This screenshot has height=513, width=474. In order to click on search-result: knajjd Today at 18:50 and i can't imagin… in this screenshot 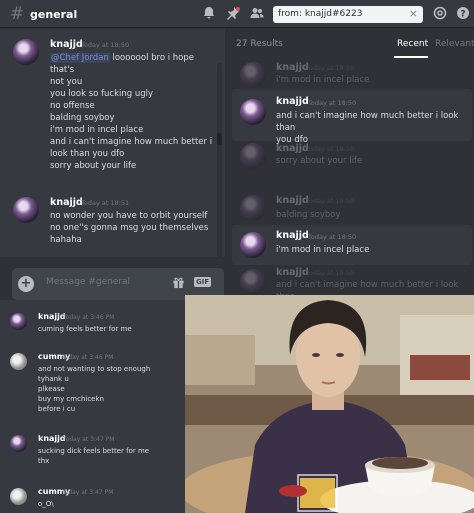, I will do `click(352, 117)`.